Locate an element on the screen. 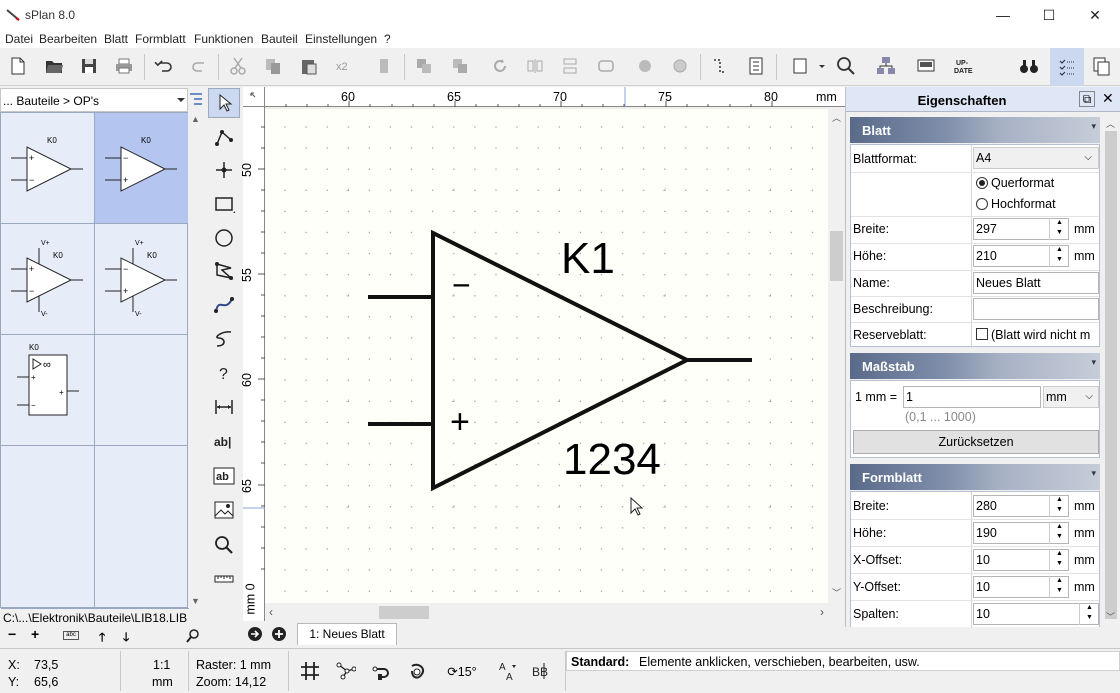 This screenshot has height=693, width=1120. dimension-tool-icon is located at coordinates (224, 407).